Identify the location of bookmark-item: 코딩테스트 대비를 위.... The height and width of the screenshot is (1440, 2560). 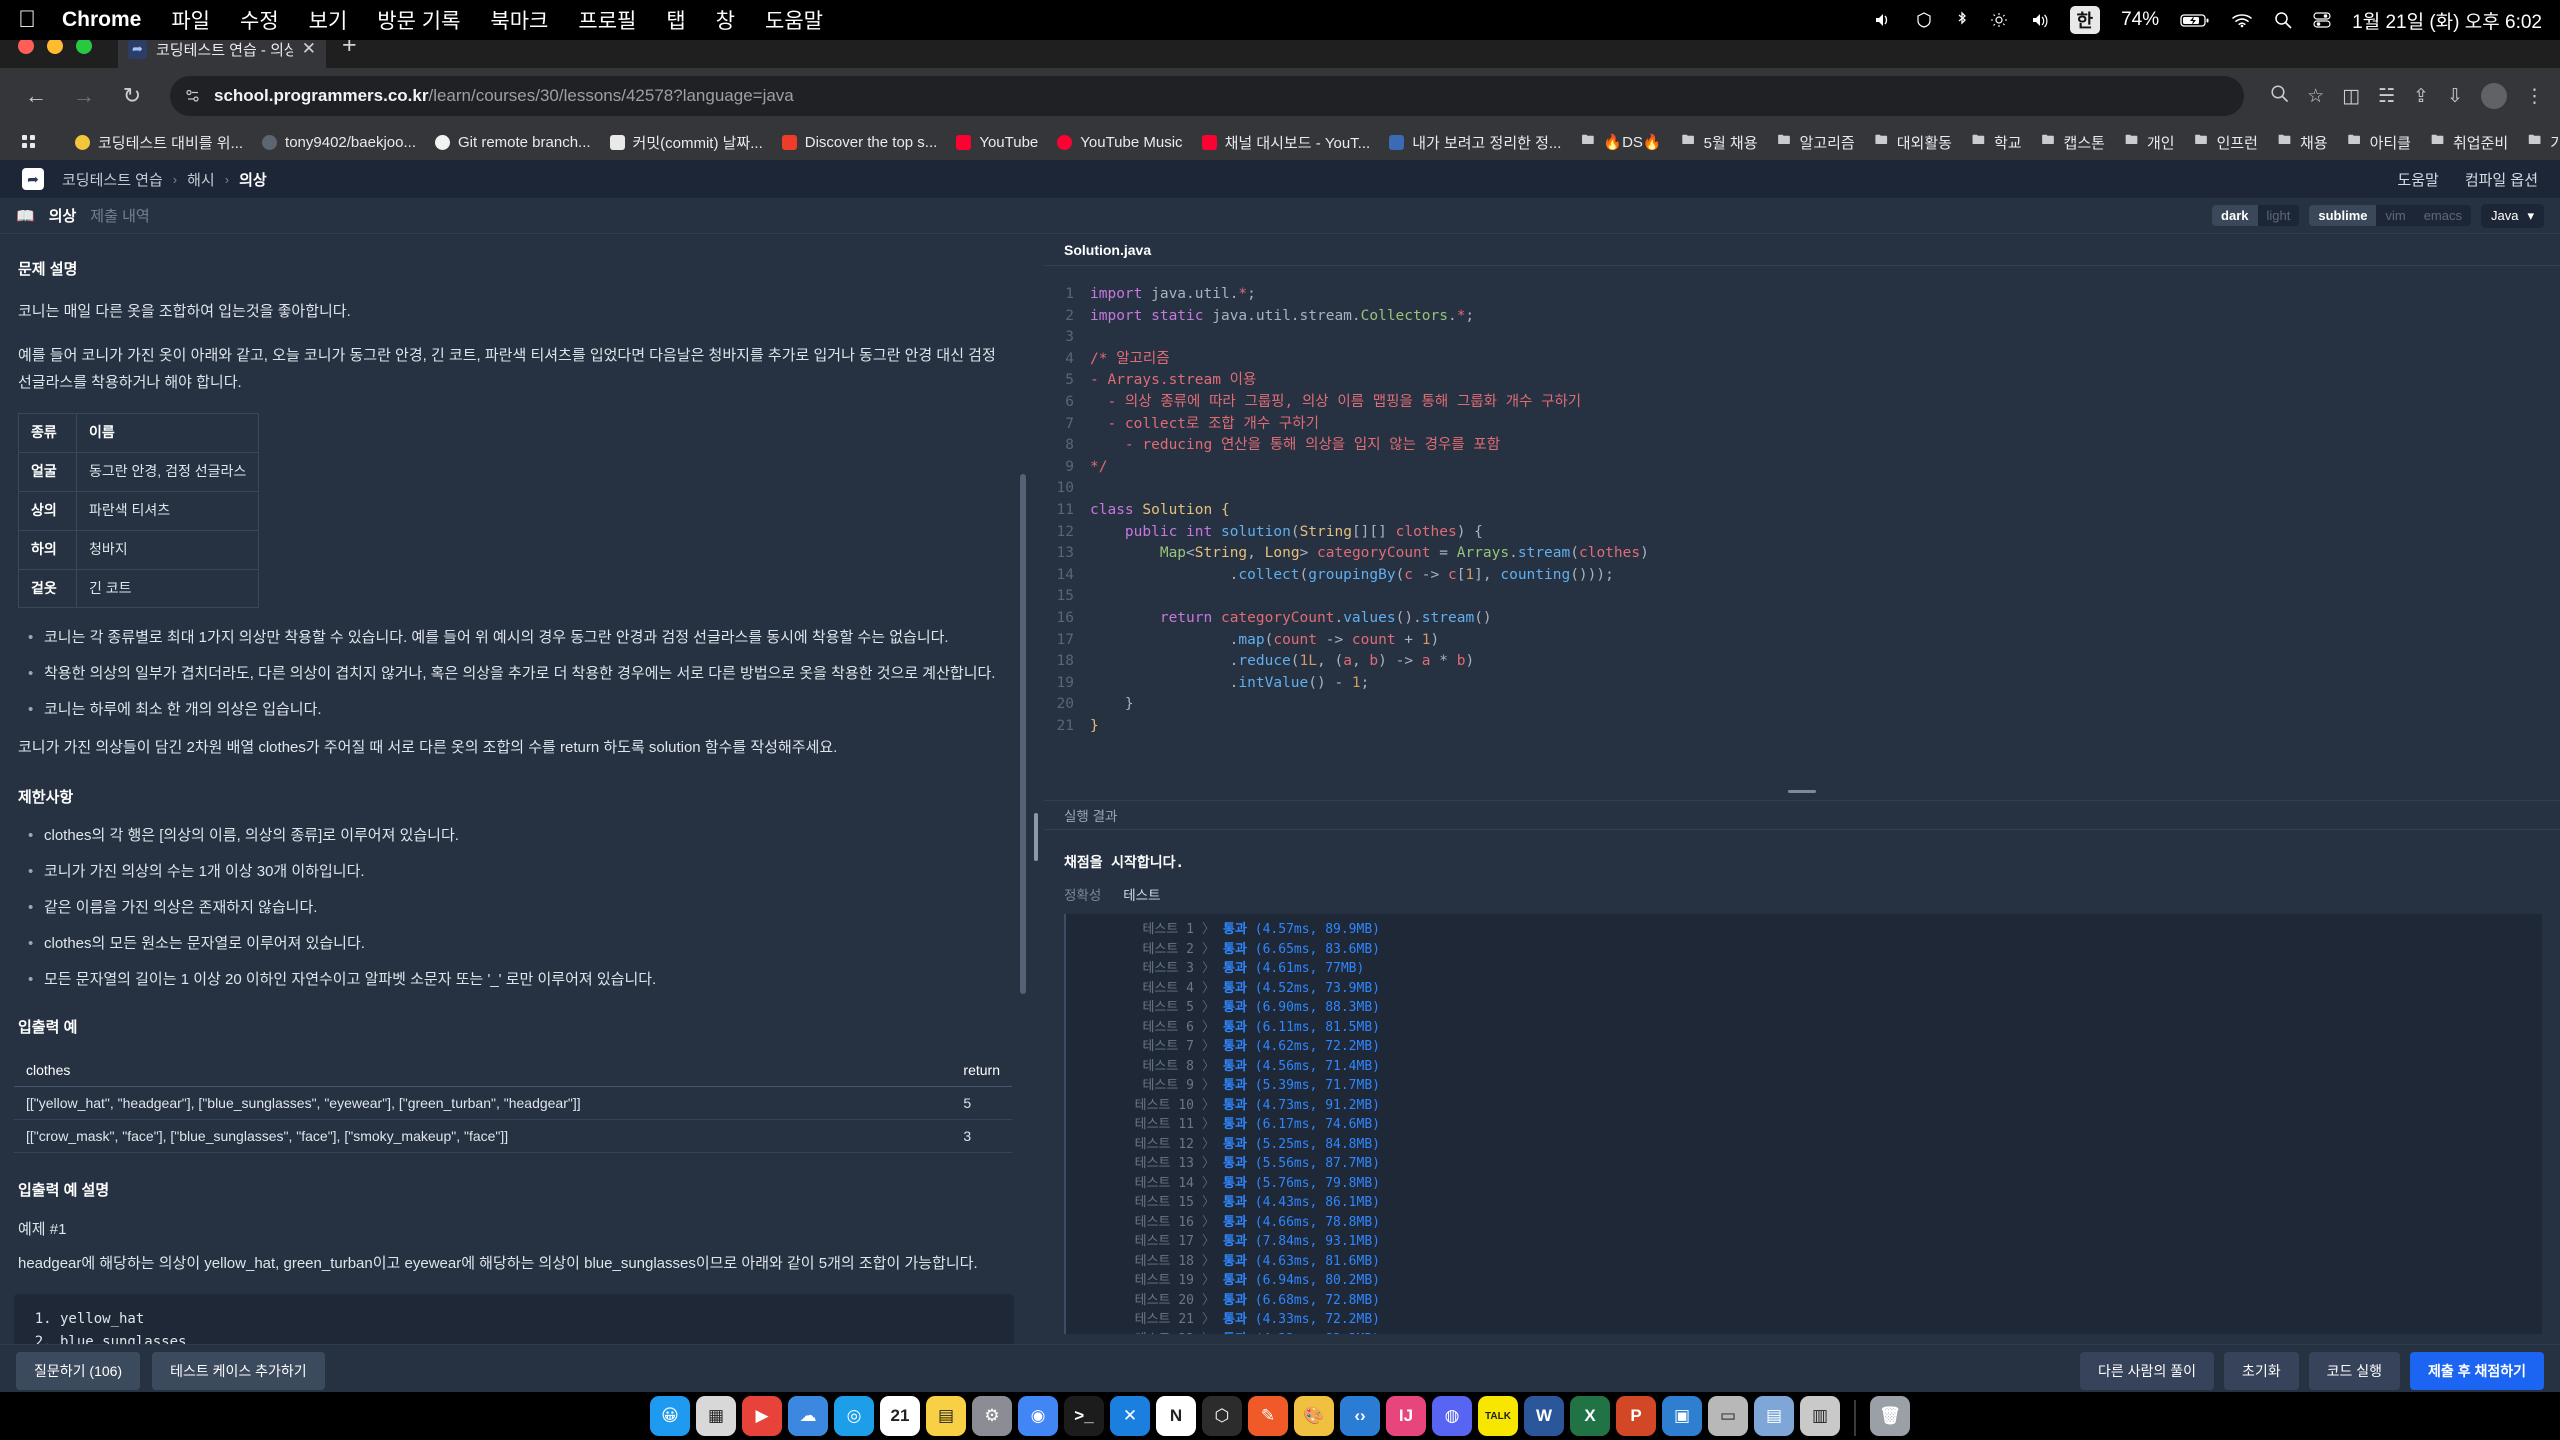
(158, 142).